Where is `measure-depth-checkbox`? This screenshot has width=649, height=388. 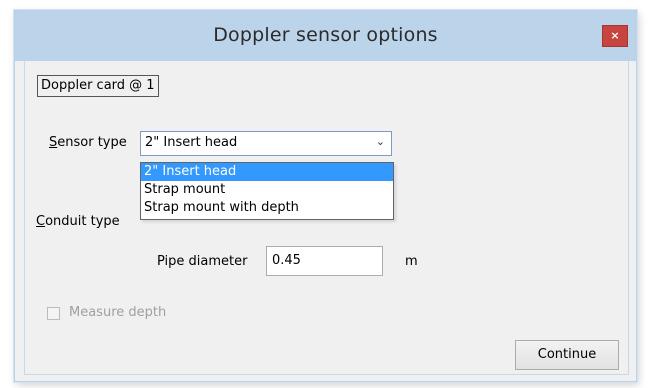 measure-depth-checkbox is located at coordinates (53, 313).